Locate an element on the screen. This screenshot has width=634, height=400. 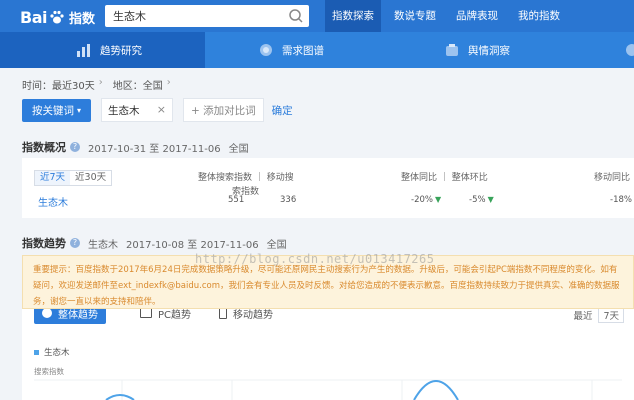
col-search-index: 整体搜索指数 ｜ 移动搜 is located at coordinates (246, 178).